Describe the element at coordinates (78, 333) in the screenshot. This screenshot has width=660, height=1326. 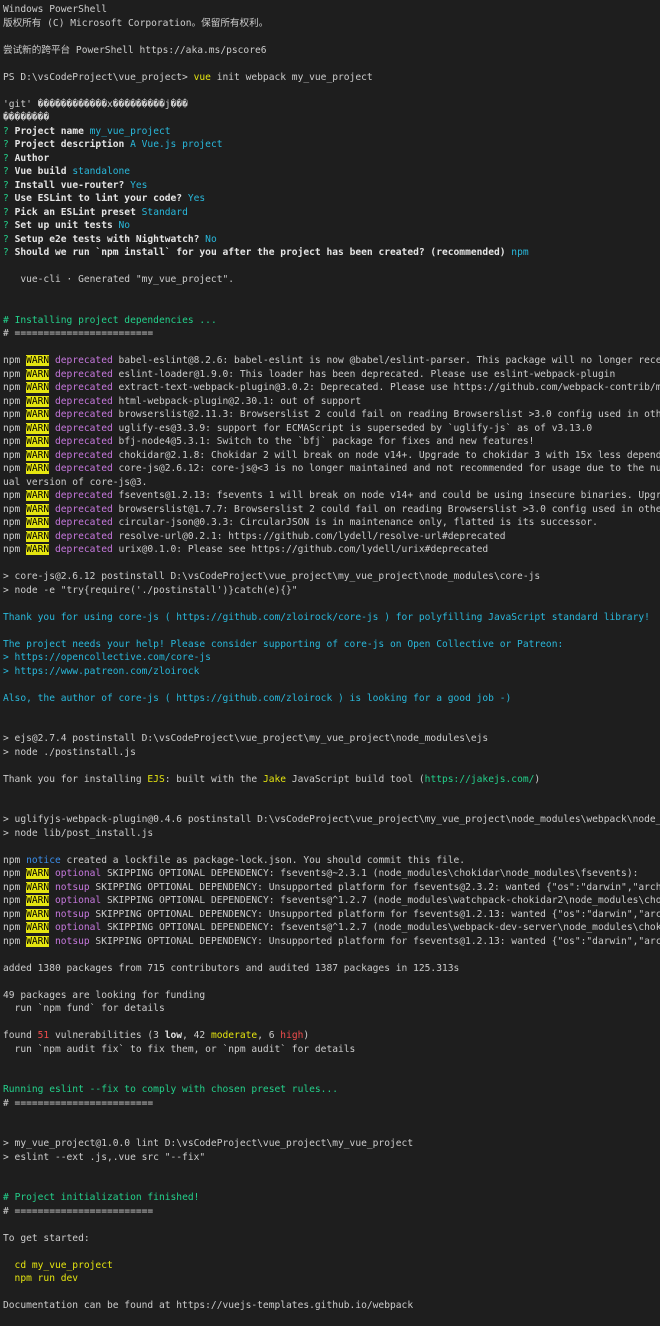
I see `terminal-text: # ========================` at that location.